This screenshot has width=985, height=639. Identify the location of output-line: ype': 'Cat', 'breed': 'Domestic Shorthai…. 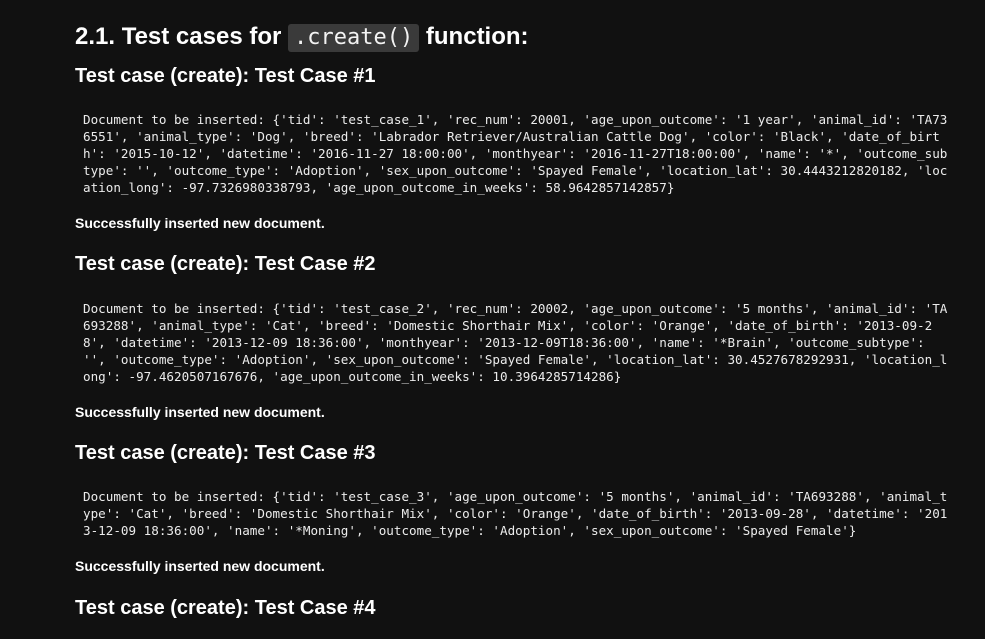
(515, 513).